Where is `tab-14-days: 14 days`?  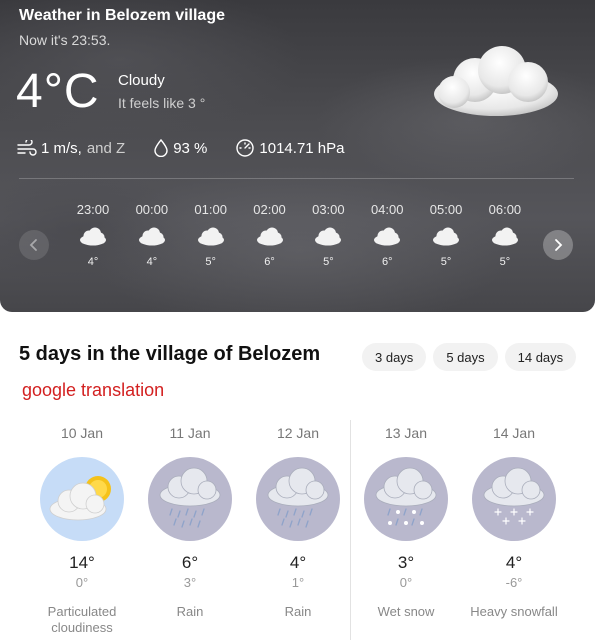
tab-14-days: 14 days is located at coordinates (540, 357).